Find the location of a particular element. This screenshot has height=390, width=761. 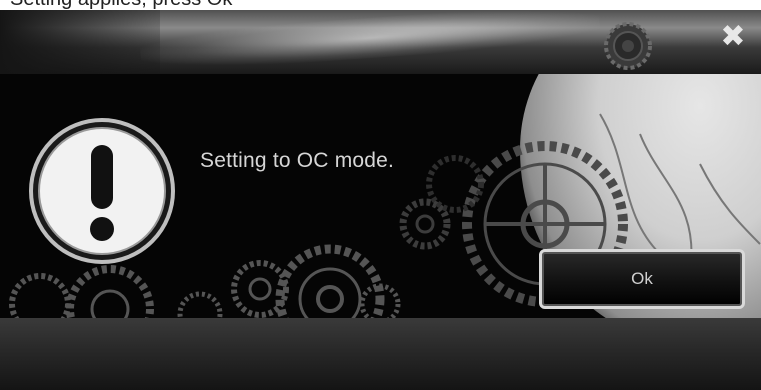

ok-button: Ok is located at coordinates (642, 279).